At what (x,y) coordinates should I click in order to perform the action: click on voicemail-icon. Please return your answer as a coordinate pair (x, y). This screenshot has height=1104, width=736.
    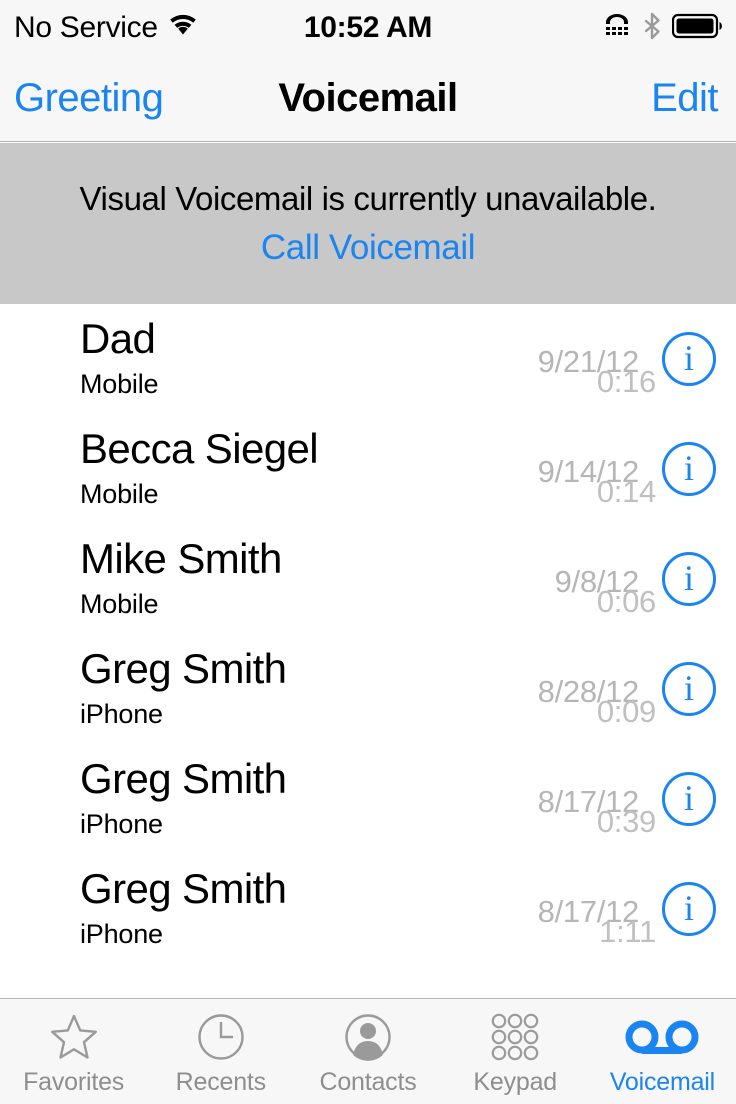
    Looking at the image, I should click on (662, 1037).